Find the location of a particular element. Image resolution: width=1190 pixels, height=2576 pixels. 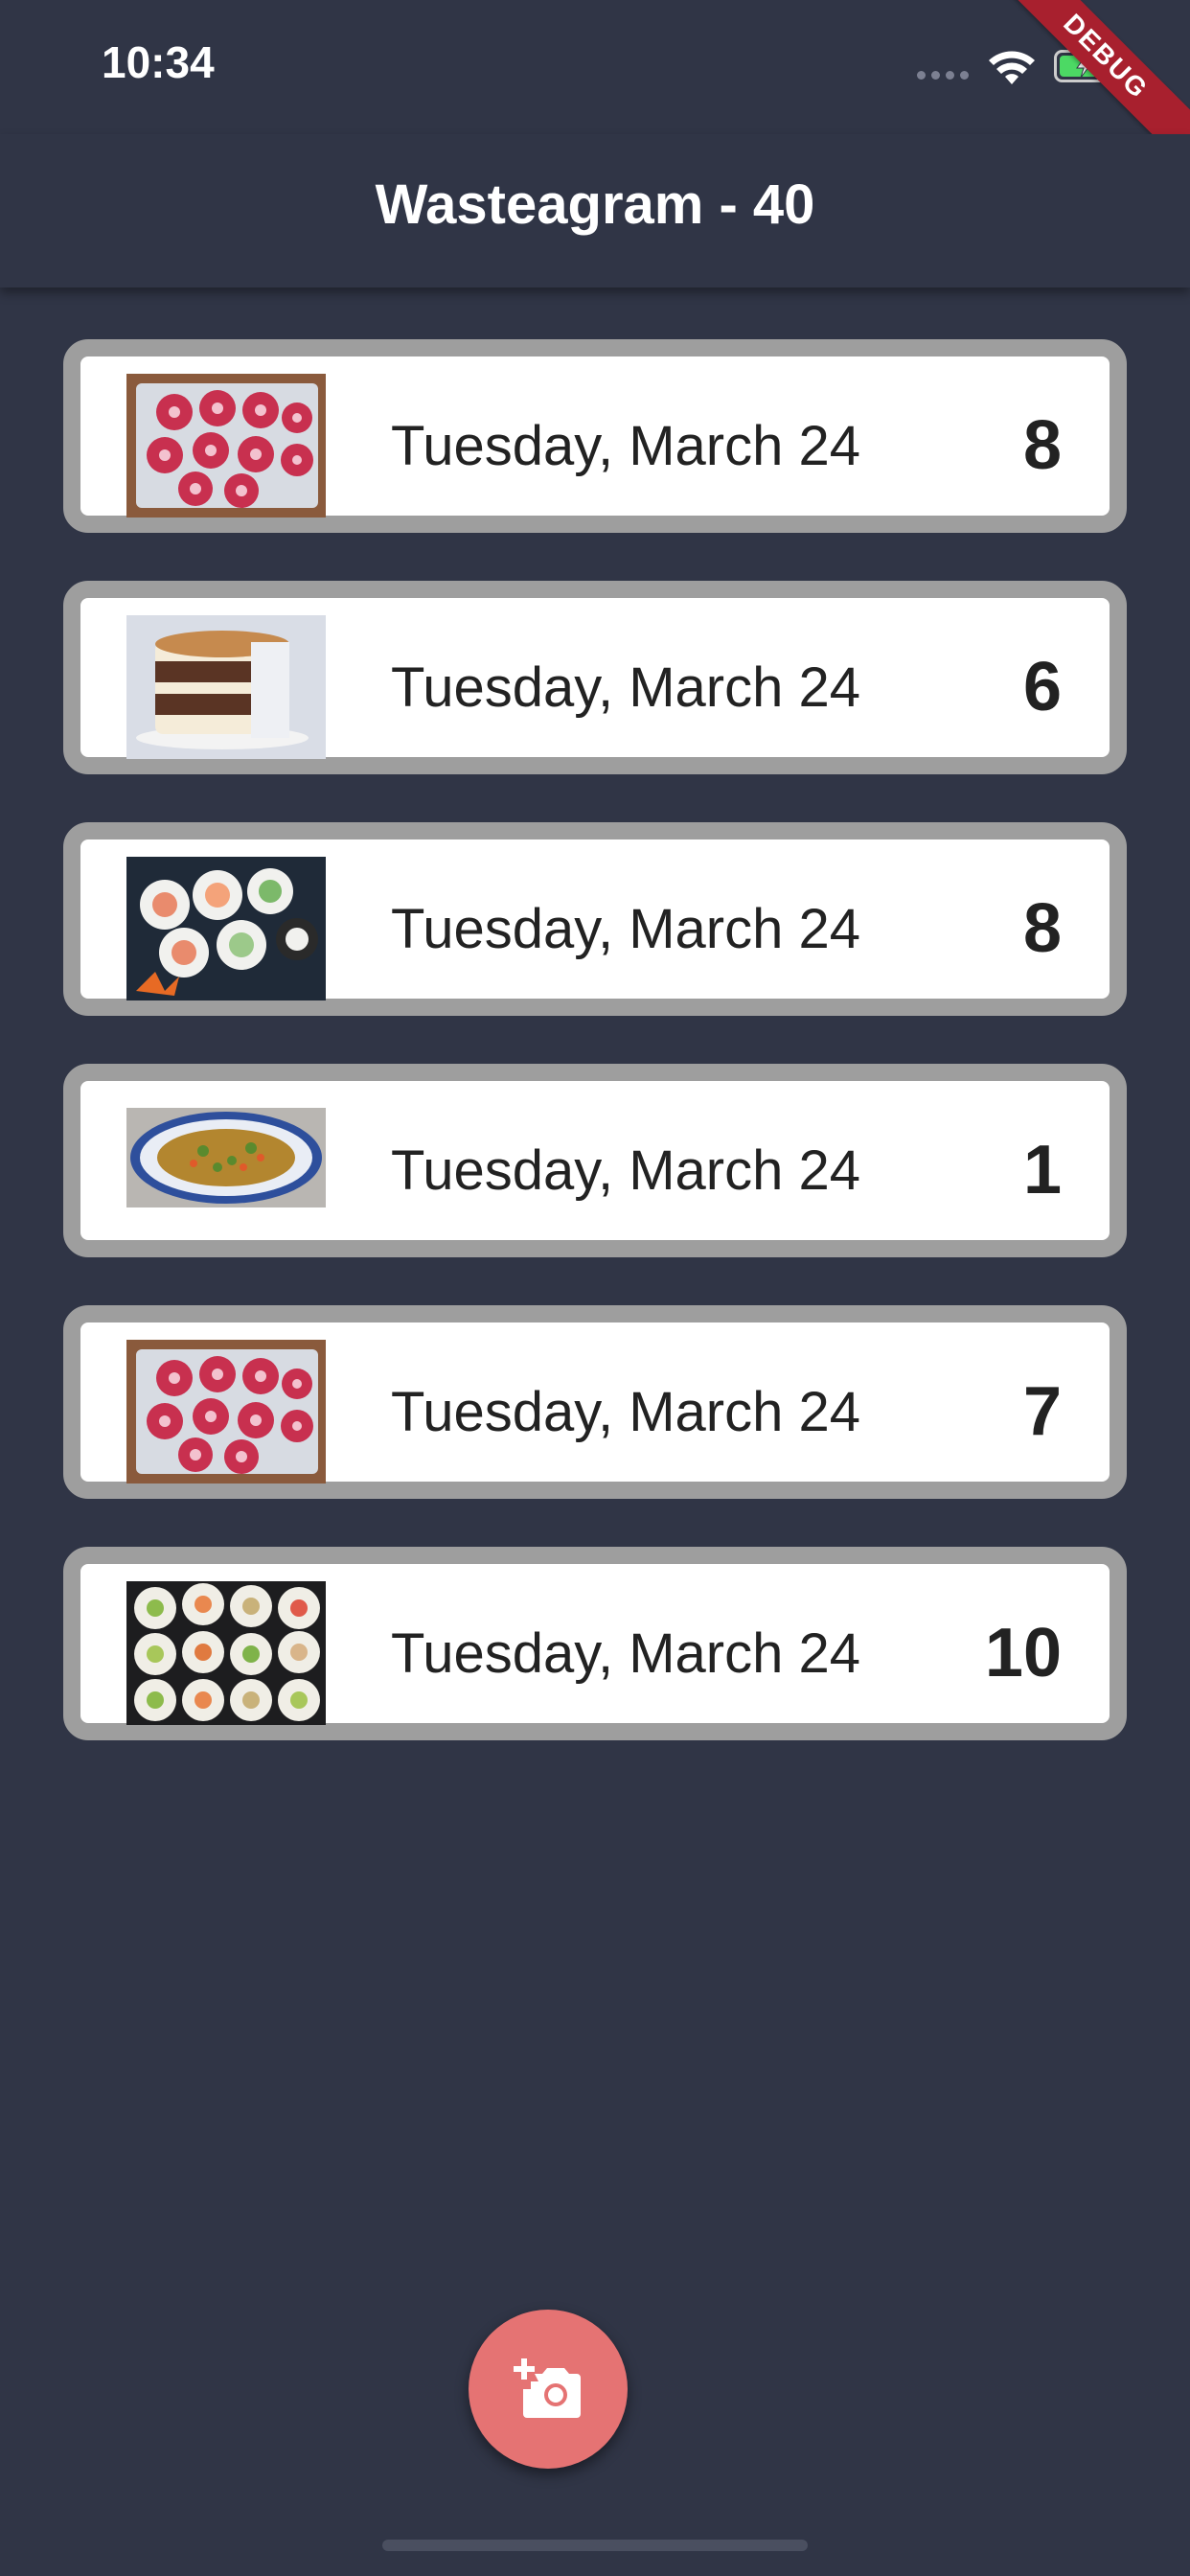

status-time: 10:34 is located at coordinates (159, 62).